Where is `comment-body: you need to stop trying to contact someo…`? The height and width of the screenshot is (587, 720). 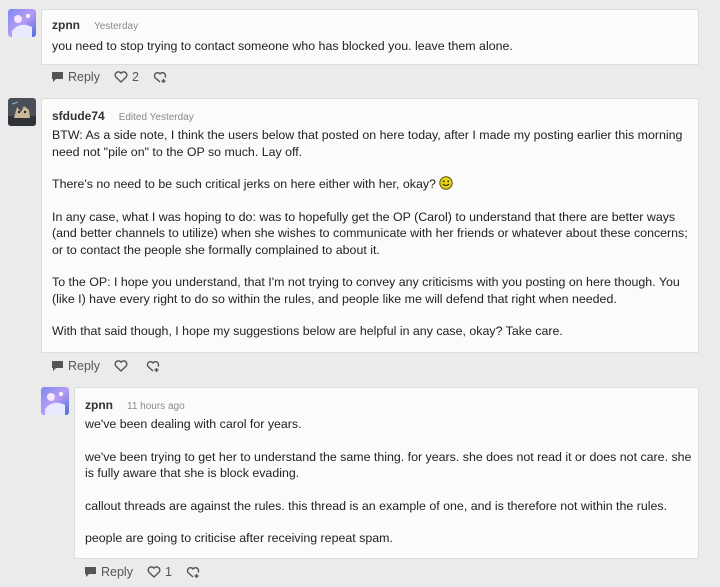 comment-body: you need to stop trying to contact someo… is located at coordinates (372, 46).